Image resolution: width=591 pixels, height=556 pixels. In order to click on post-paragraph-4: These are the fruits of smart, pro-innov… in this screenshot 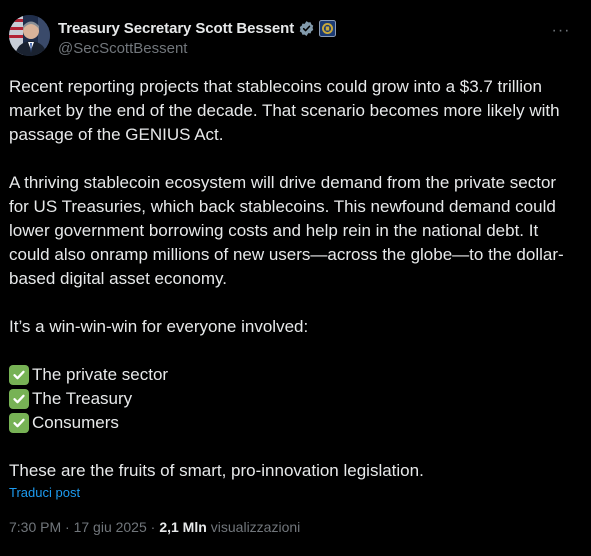, I will do `click(216, 470)`.